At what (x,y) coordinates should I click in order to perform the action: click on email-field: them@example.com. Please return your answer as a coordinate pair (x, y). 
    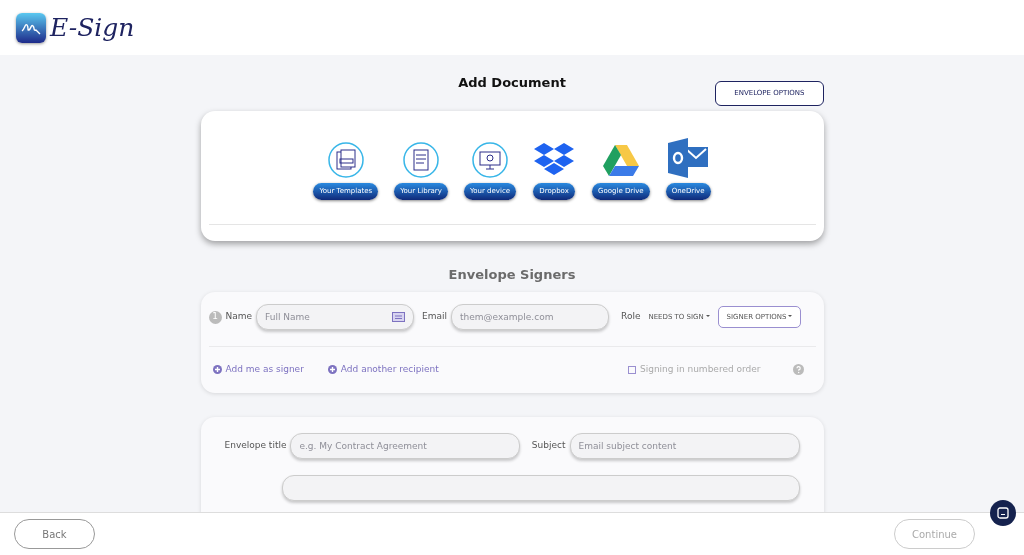
    Looking at the image, I should click on (530, 317).